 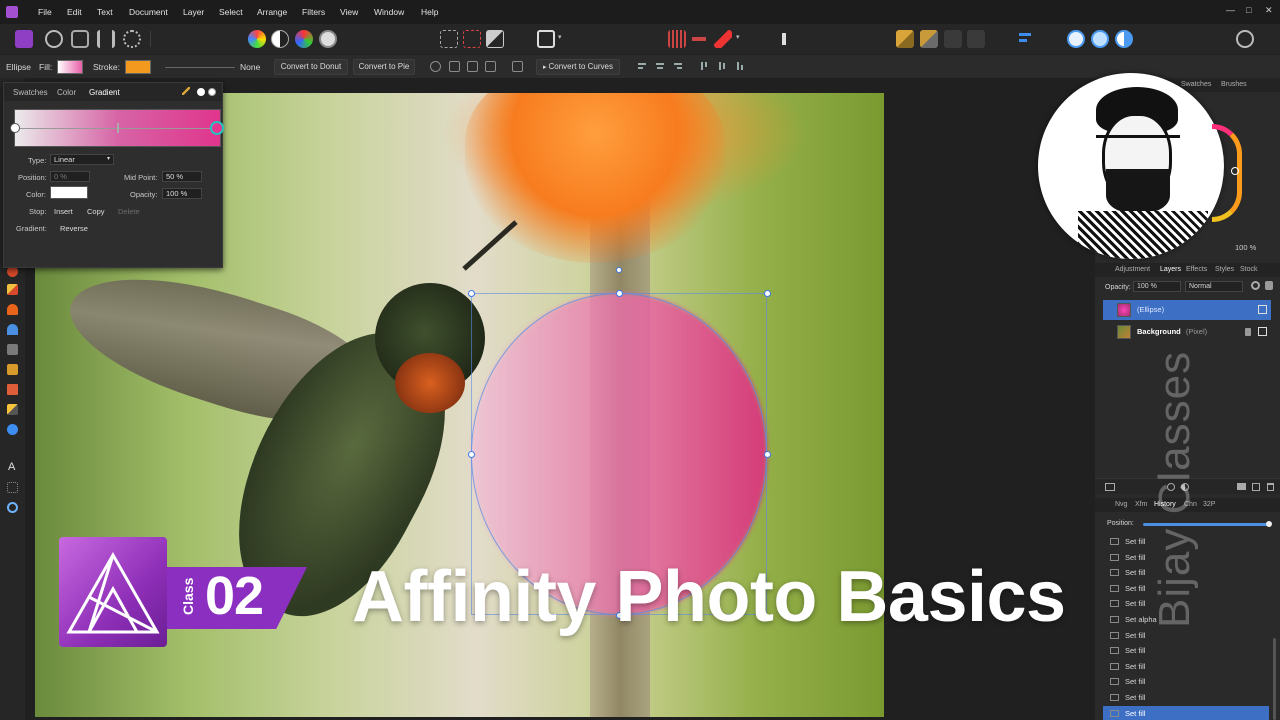 What do you see at coordinates (929, 39) in the screenshot?
I see `arrange-backward-icon` at bounding box center [929, 39].